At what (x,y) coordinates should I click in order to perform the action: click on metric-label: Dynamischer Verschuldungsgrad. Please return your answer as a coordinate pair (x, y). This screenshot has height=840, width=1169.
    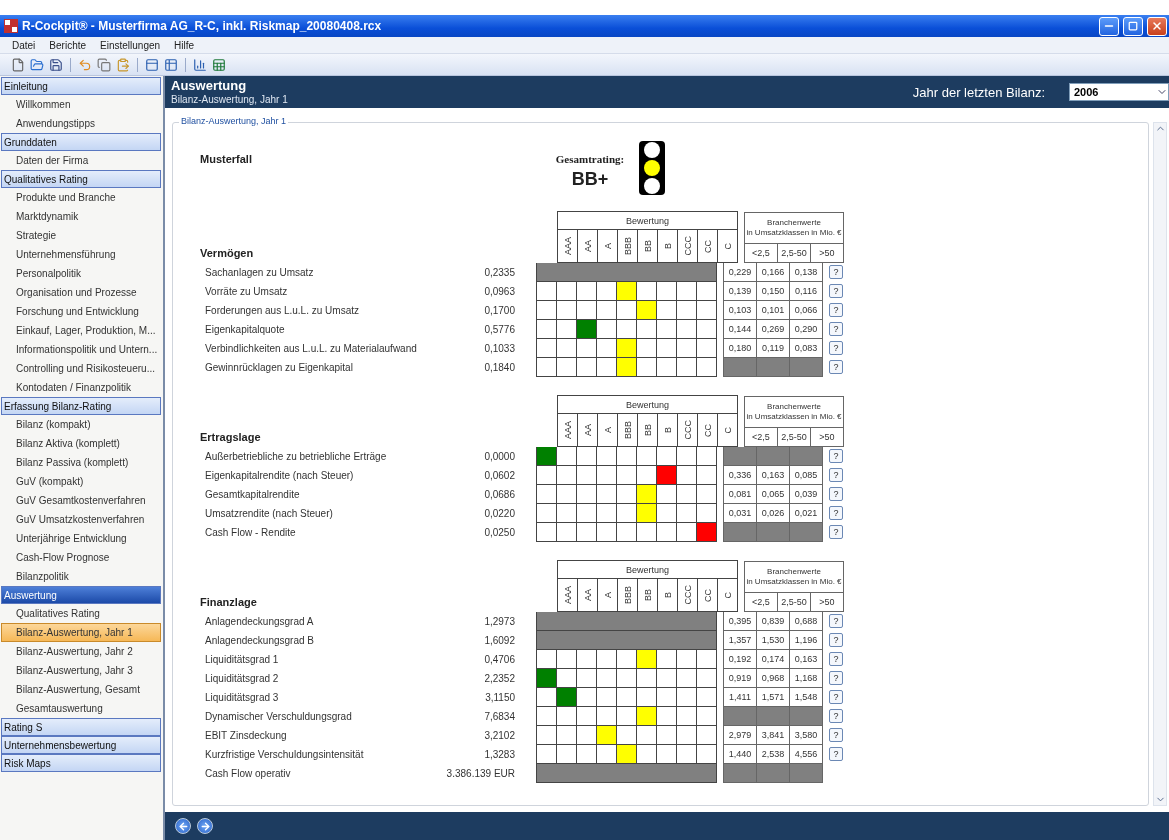
    Looking at the image, I should click on (278, 717).